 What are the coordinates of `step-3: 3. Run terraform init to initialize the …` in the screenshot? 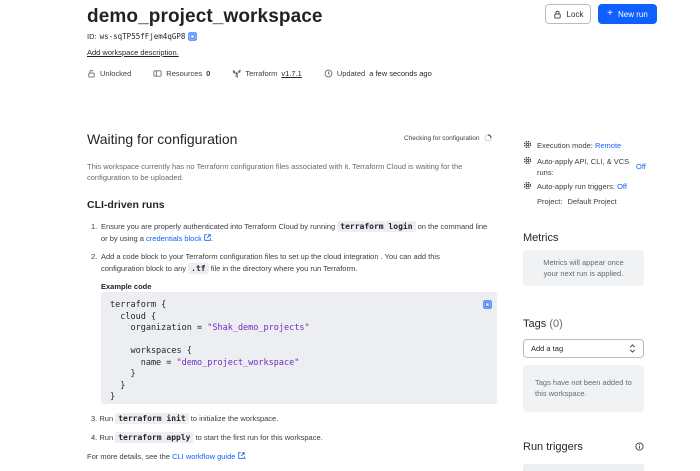 It's located at (185, 418).